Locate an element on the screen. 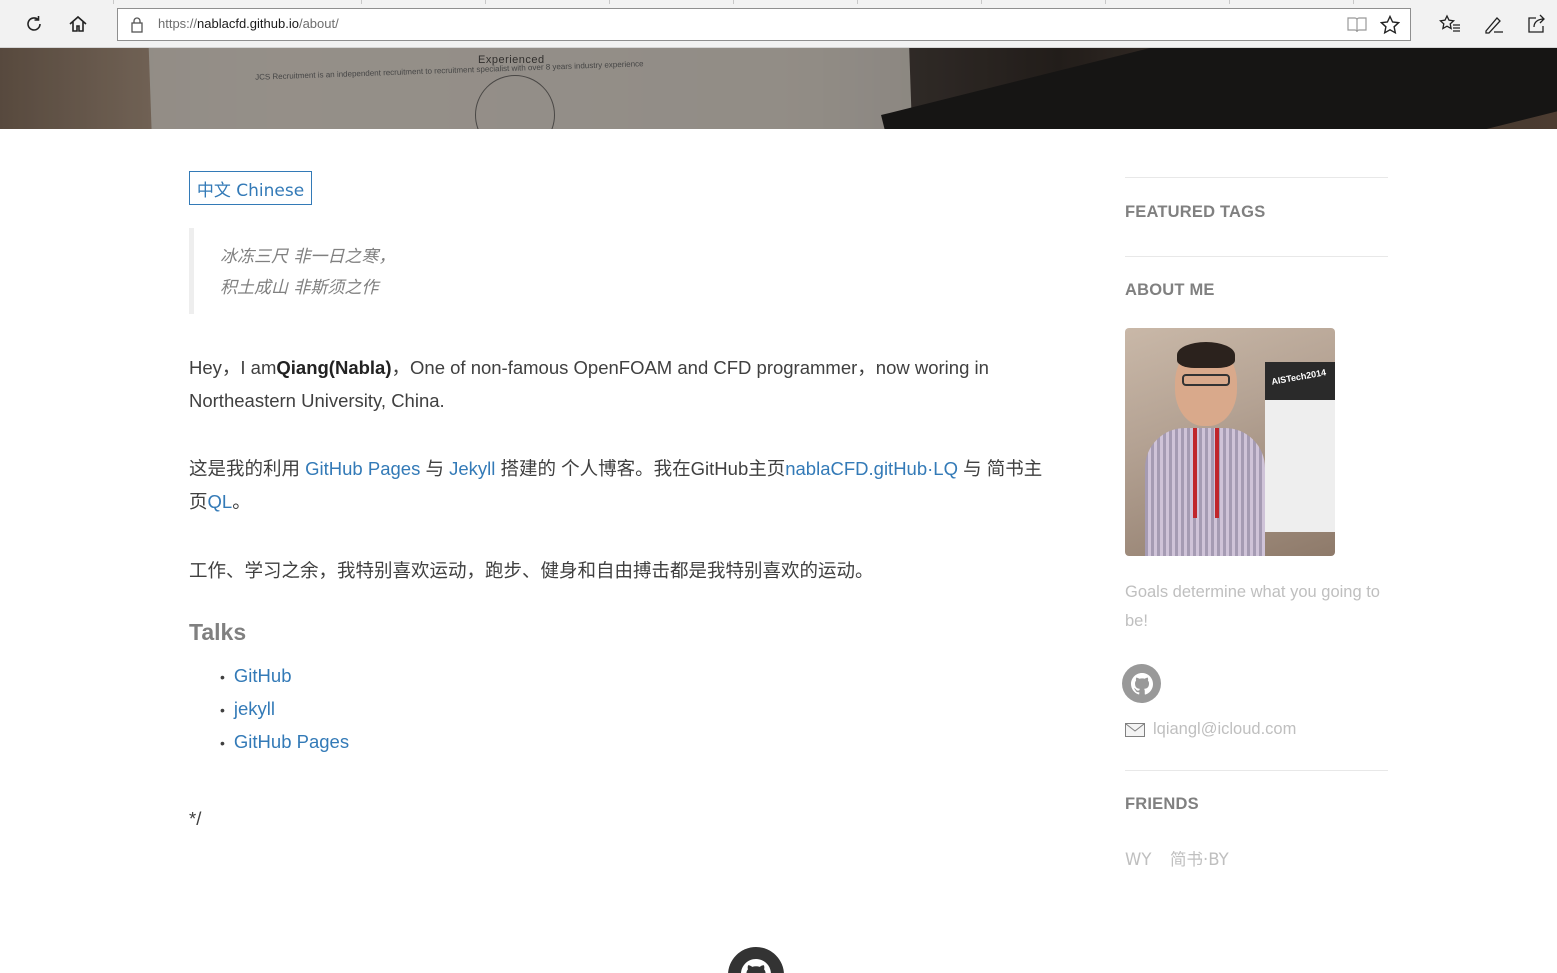  reading-view-icon is located at coordinates (1357, 27).